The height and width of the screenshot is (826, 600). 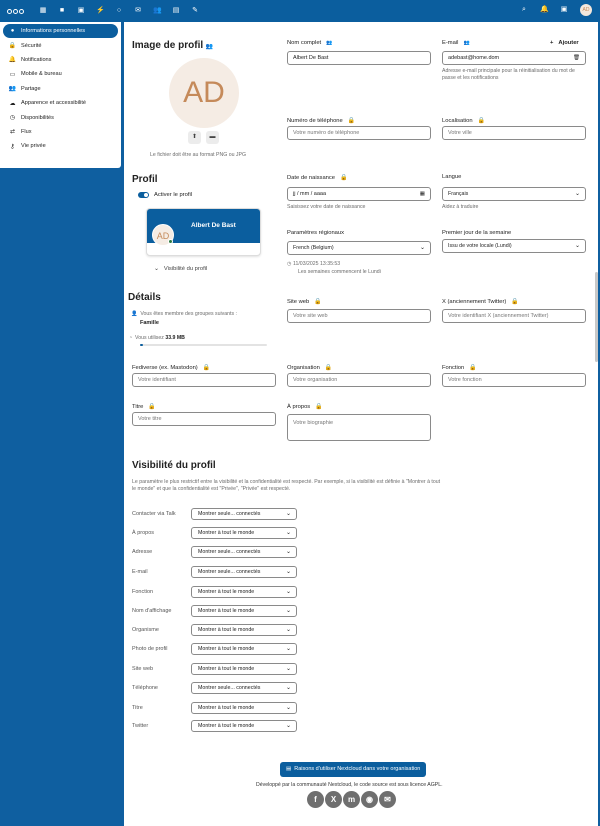 What do you see at coordinates (369, 799) in the screenshot?
I see `rss-icon: ◉` at bounding box center [369, 799].